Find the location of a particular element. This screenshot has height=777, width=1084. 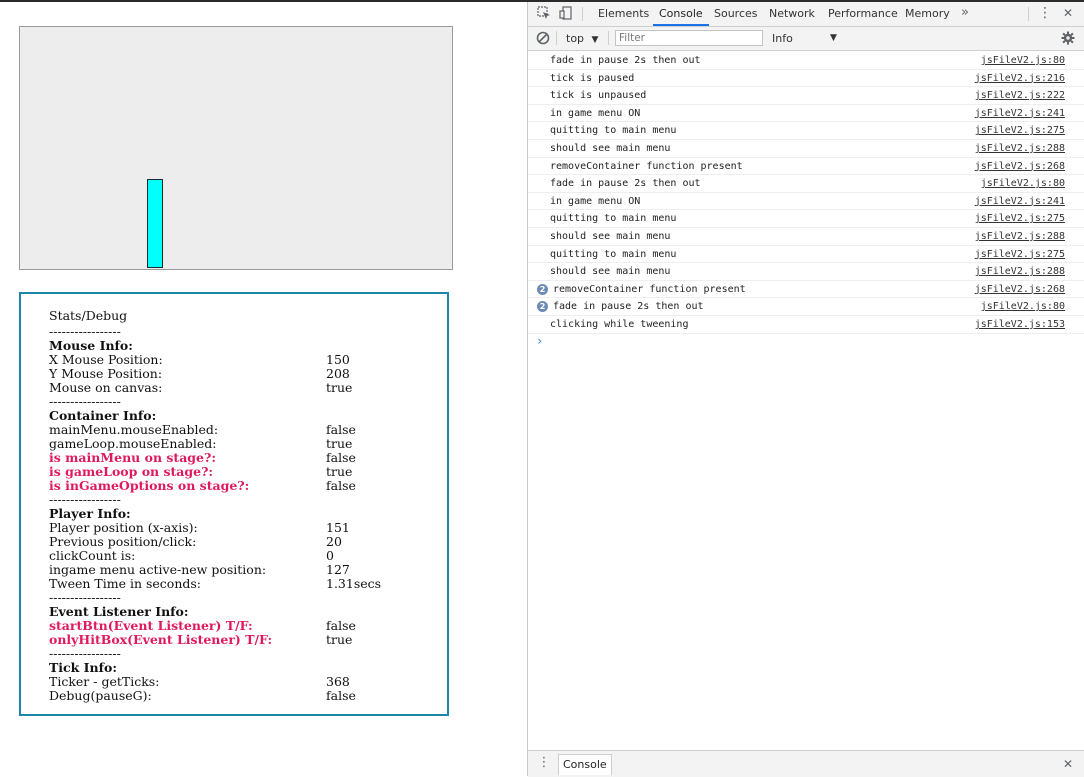

stat-label: gameLoop.mouseEnabled: is located at coordinates (133, 443).